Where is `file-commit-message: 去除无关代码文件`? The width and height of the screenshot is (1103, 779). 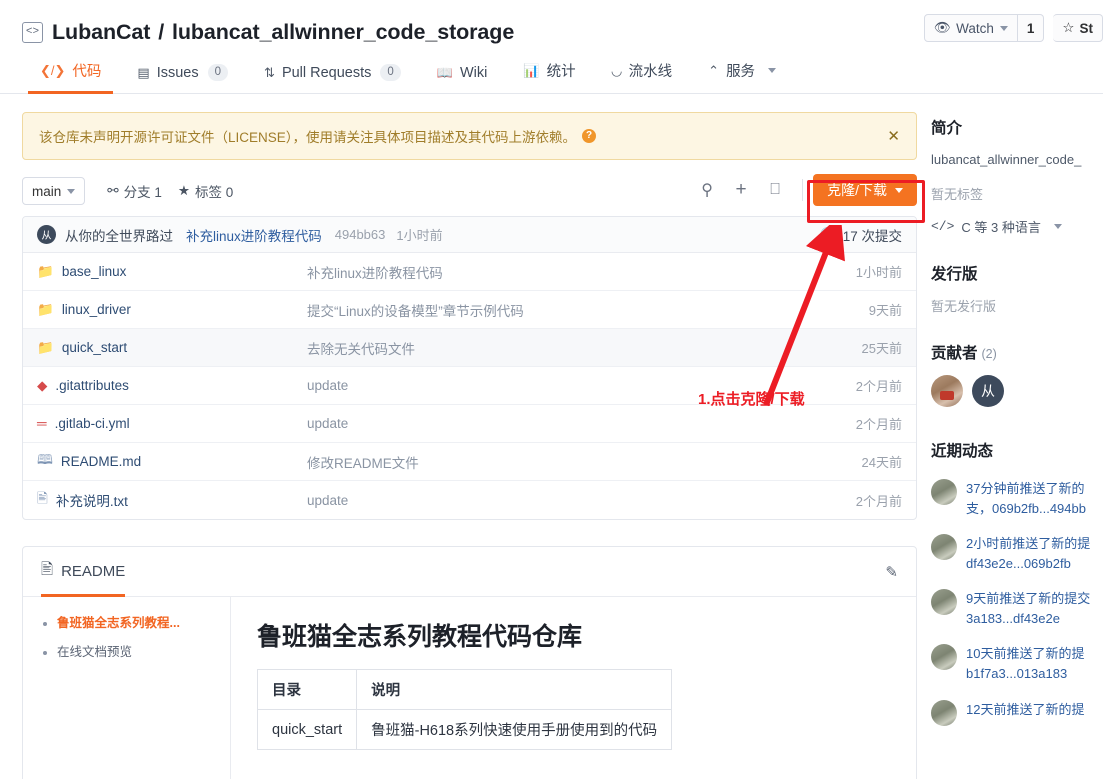
file-commit-message: 去除无关代码文件 is located at coordinates (584, 348).